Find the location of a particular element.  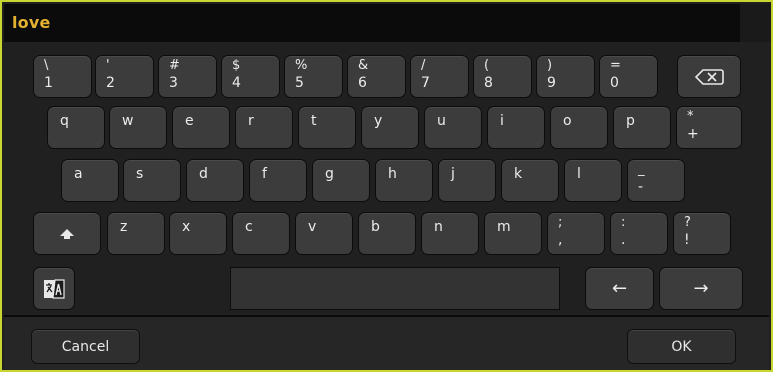

key: v is located at coordinates (324, 233).